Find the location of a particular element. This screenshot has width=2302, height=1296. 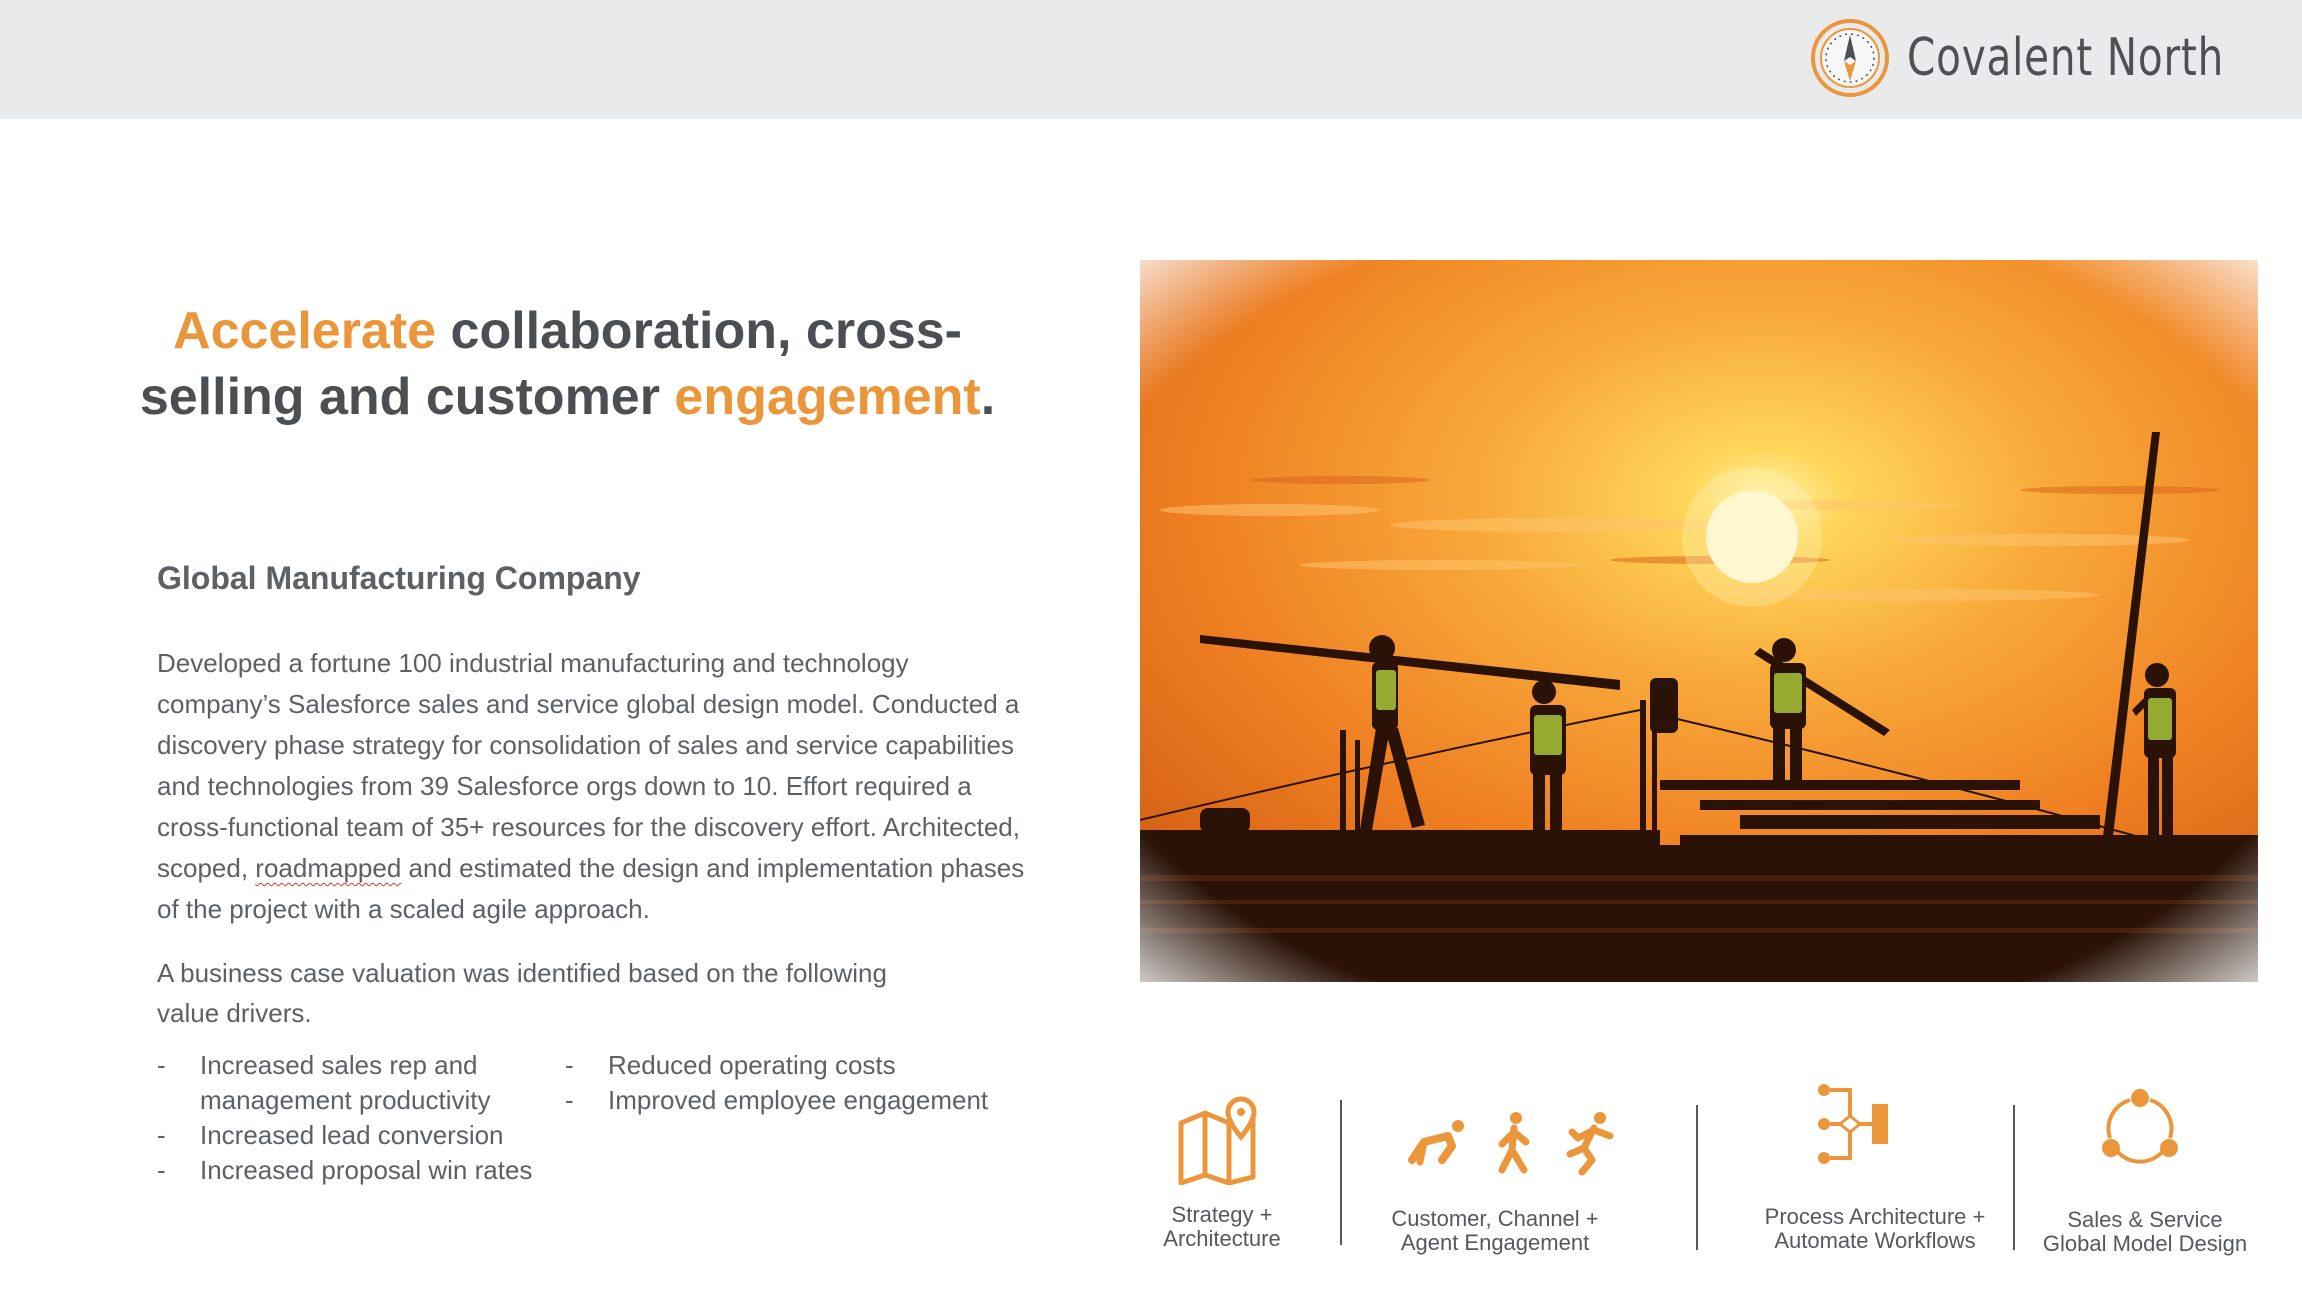

brand-name: Covalent North is located at coordinates (2066, 58).